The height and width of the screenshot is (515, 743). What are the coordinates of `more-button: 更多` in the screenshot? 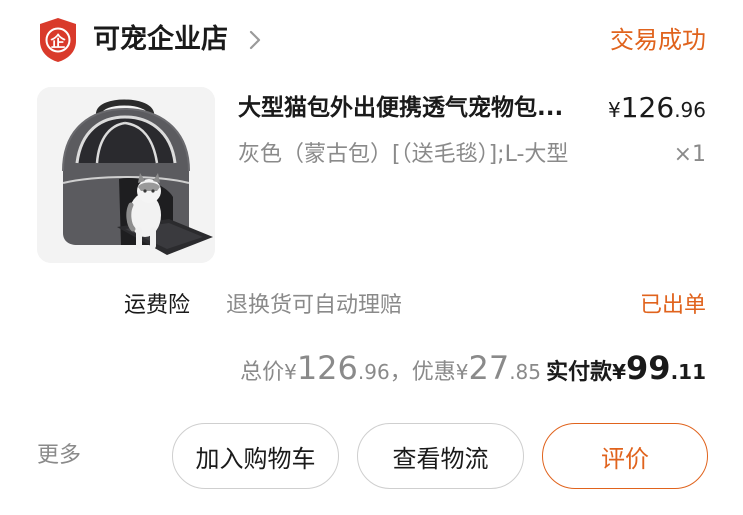 It's located at (59, 456).